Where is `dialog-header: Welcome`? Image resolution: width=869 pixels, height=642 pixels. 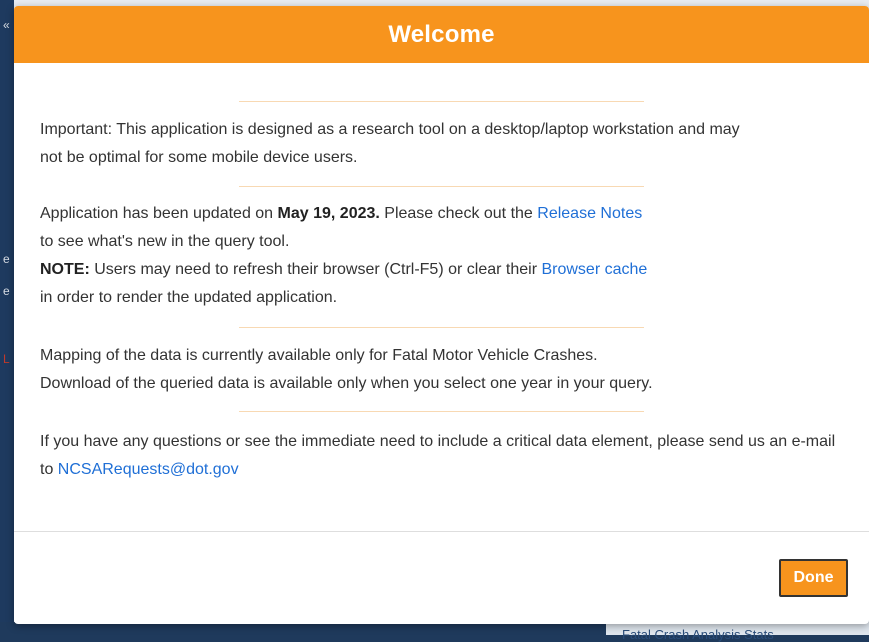
dialog-header: Welcome is located at coordinates (441, 34).